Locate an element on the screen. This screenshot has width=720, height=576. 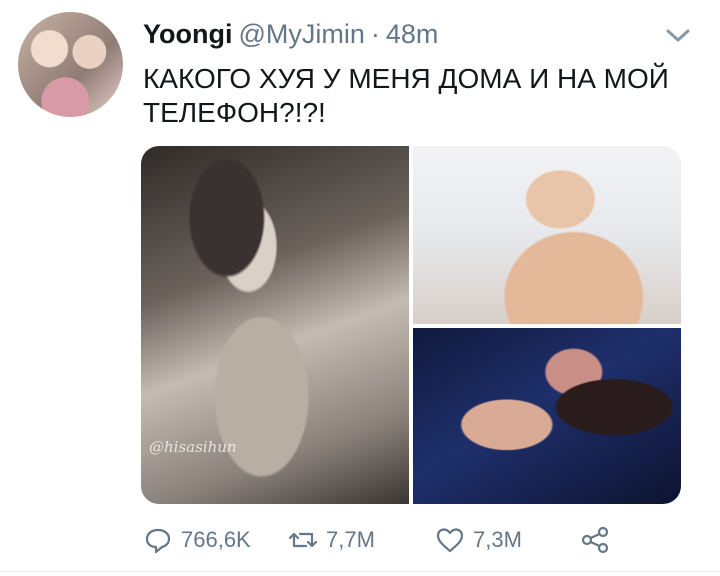
avatar is located at coordinates (70, 64).